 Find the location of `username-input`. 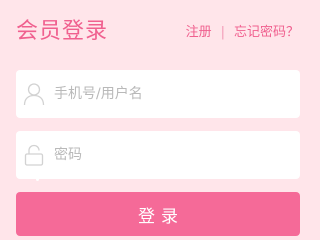

username-input is located at coordinates (169, 94).